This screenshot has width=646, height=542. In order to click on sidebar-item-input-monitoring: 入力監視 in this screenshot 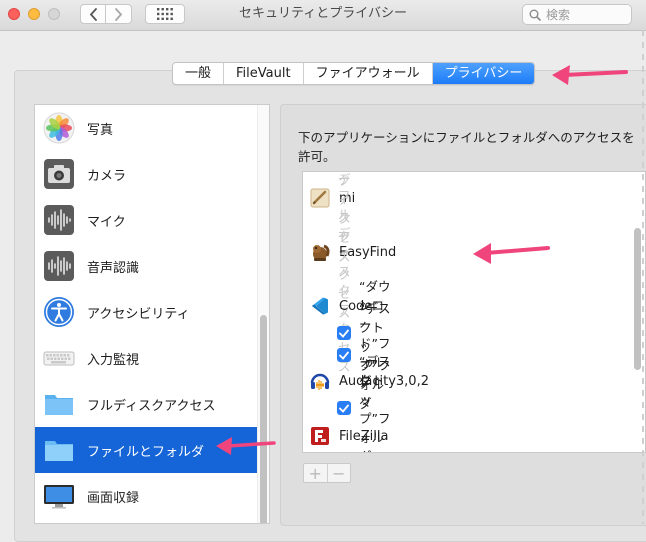, I will do `click(146, 358)`.